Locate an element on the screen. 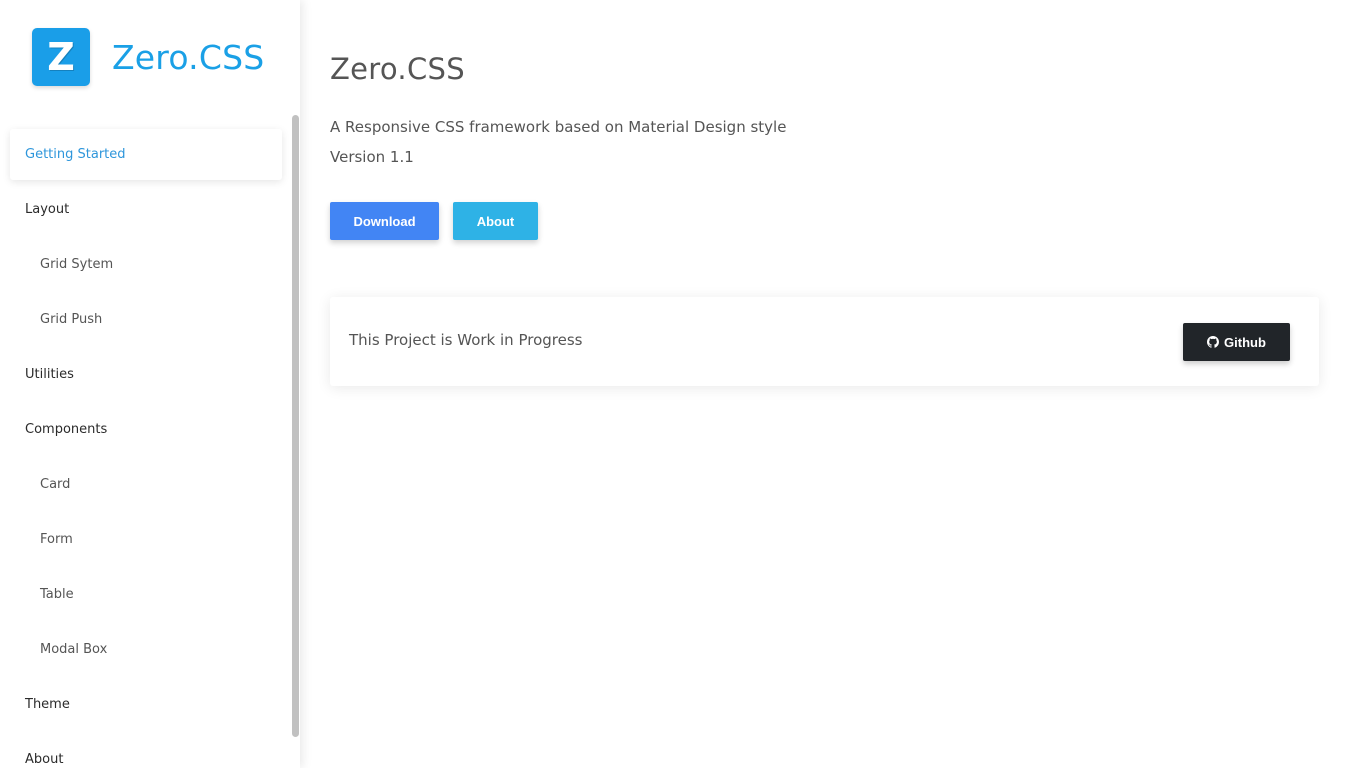 The height and width of the screenshot is (768, 1349). sidebar-item-label: Layout is located at coordinates (47, 209).